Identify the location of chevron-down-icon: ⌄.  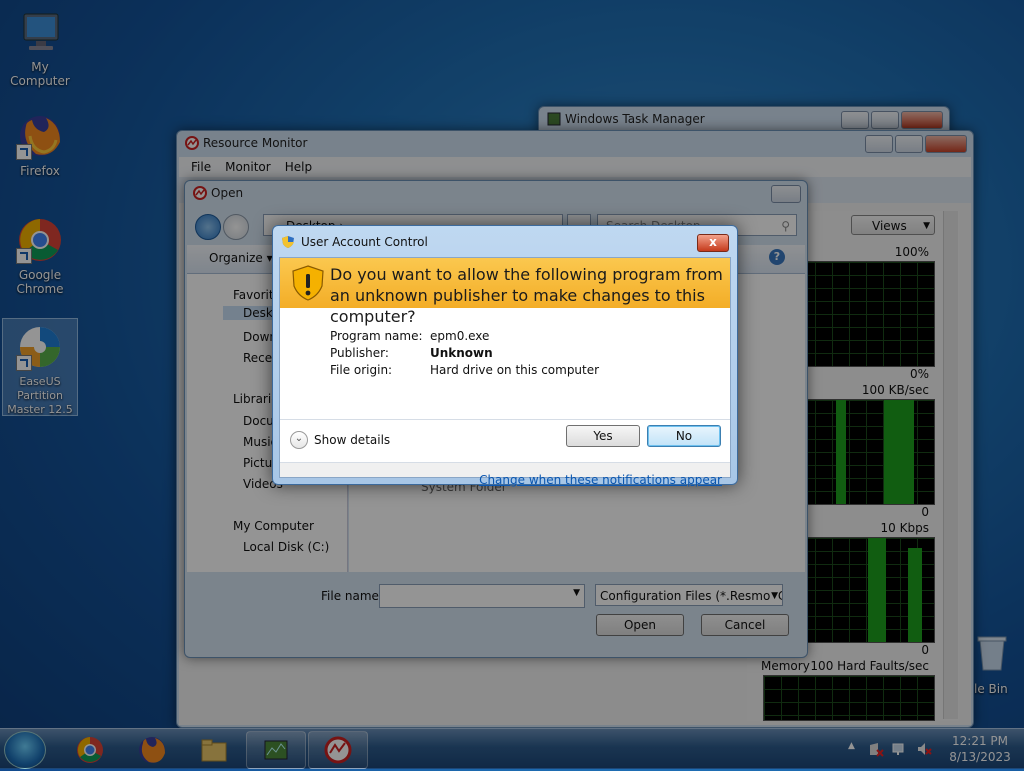
(299, 440).